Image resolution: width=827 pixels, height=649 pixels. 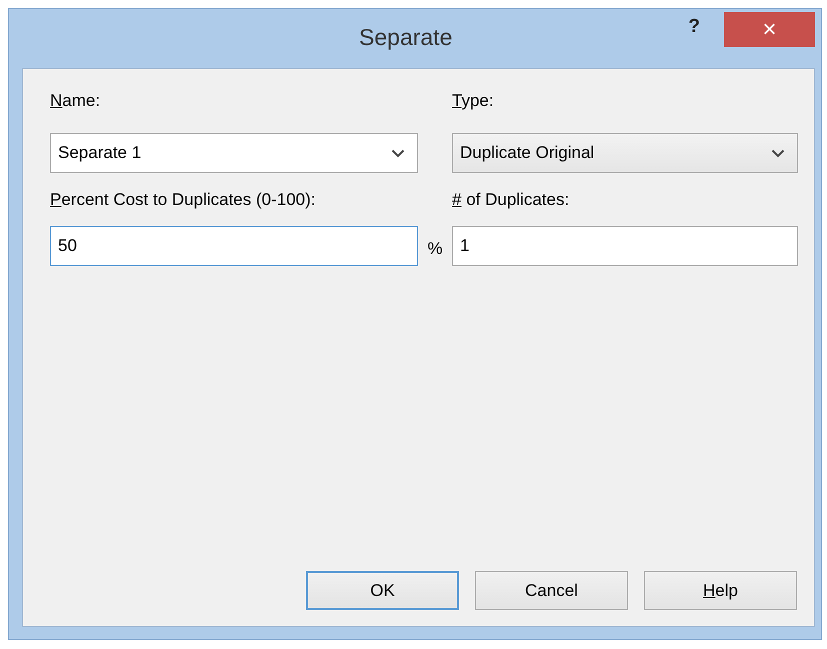 What do you see at coordinates (76, 101) in the screenshot?
I see `field-label: Name:` at bounding box center [76, 101].